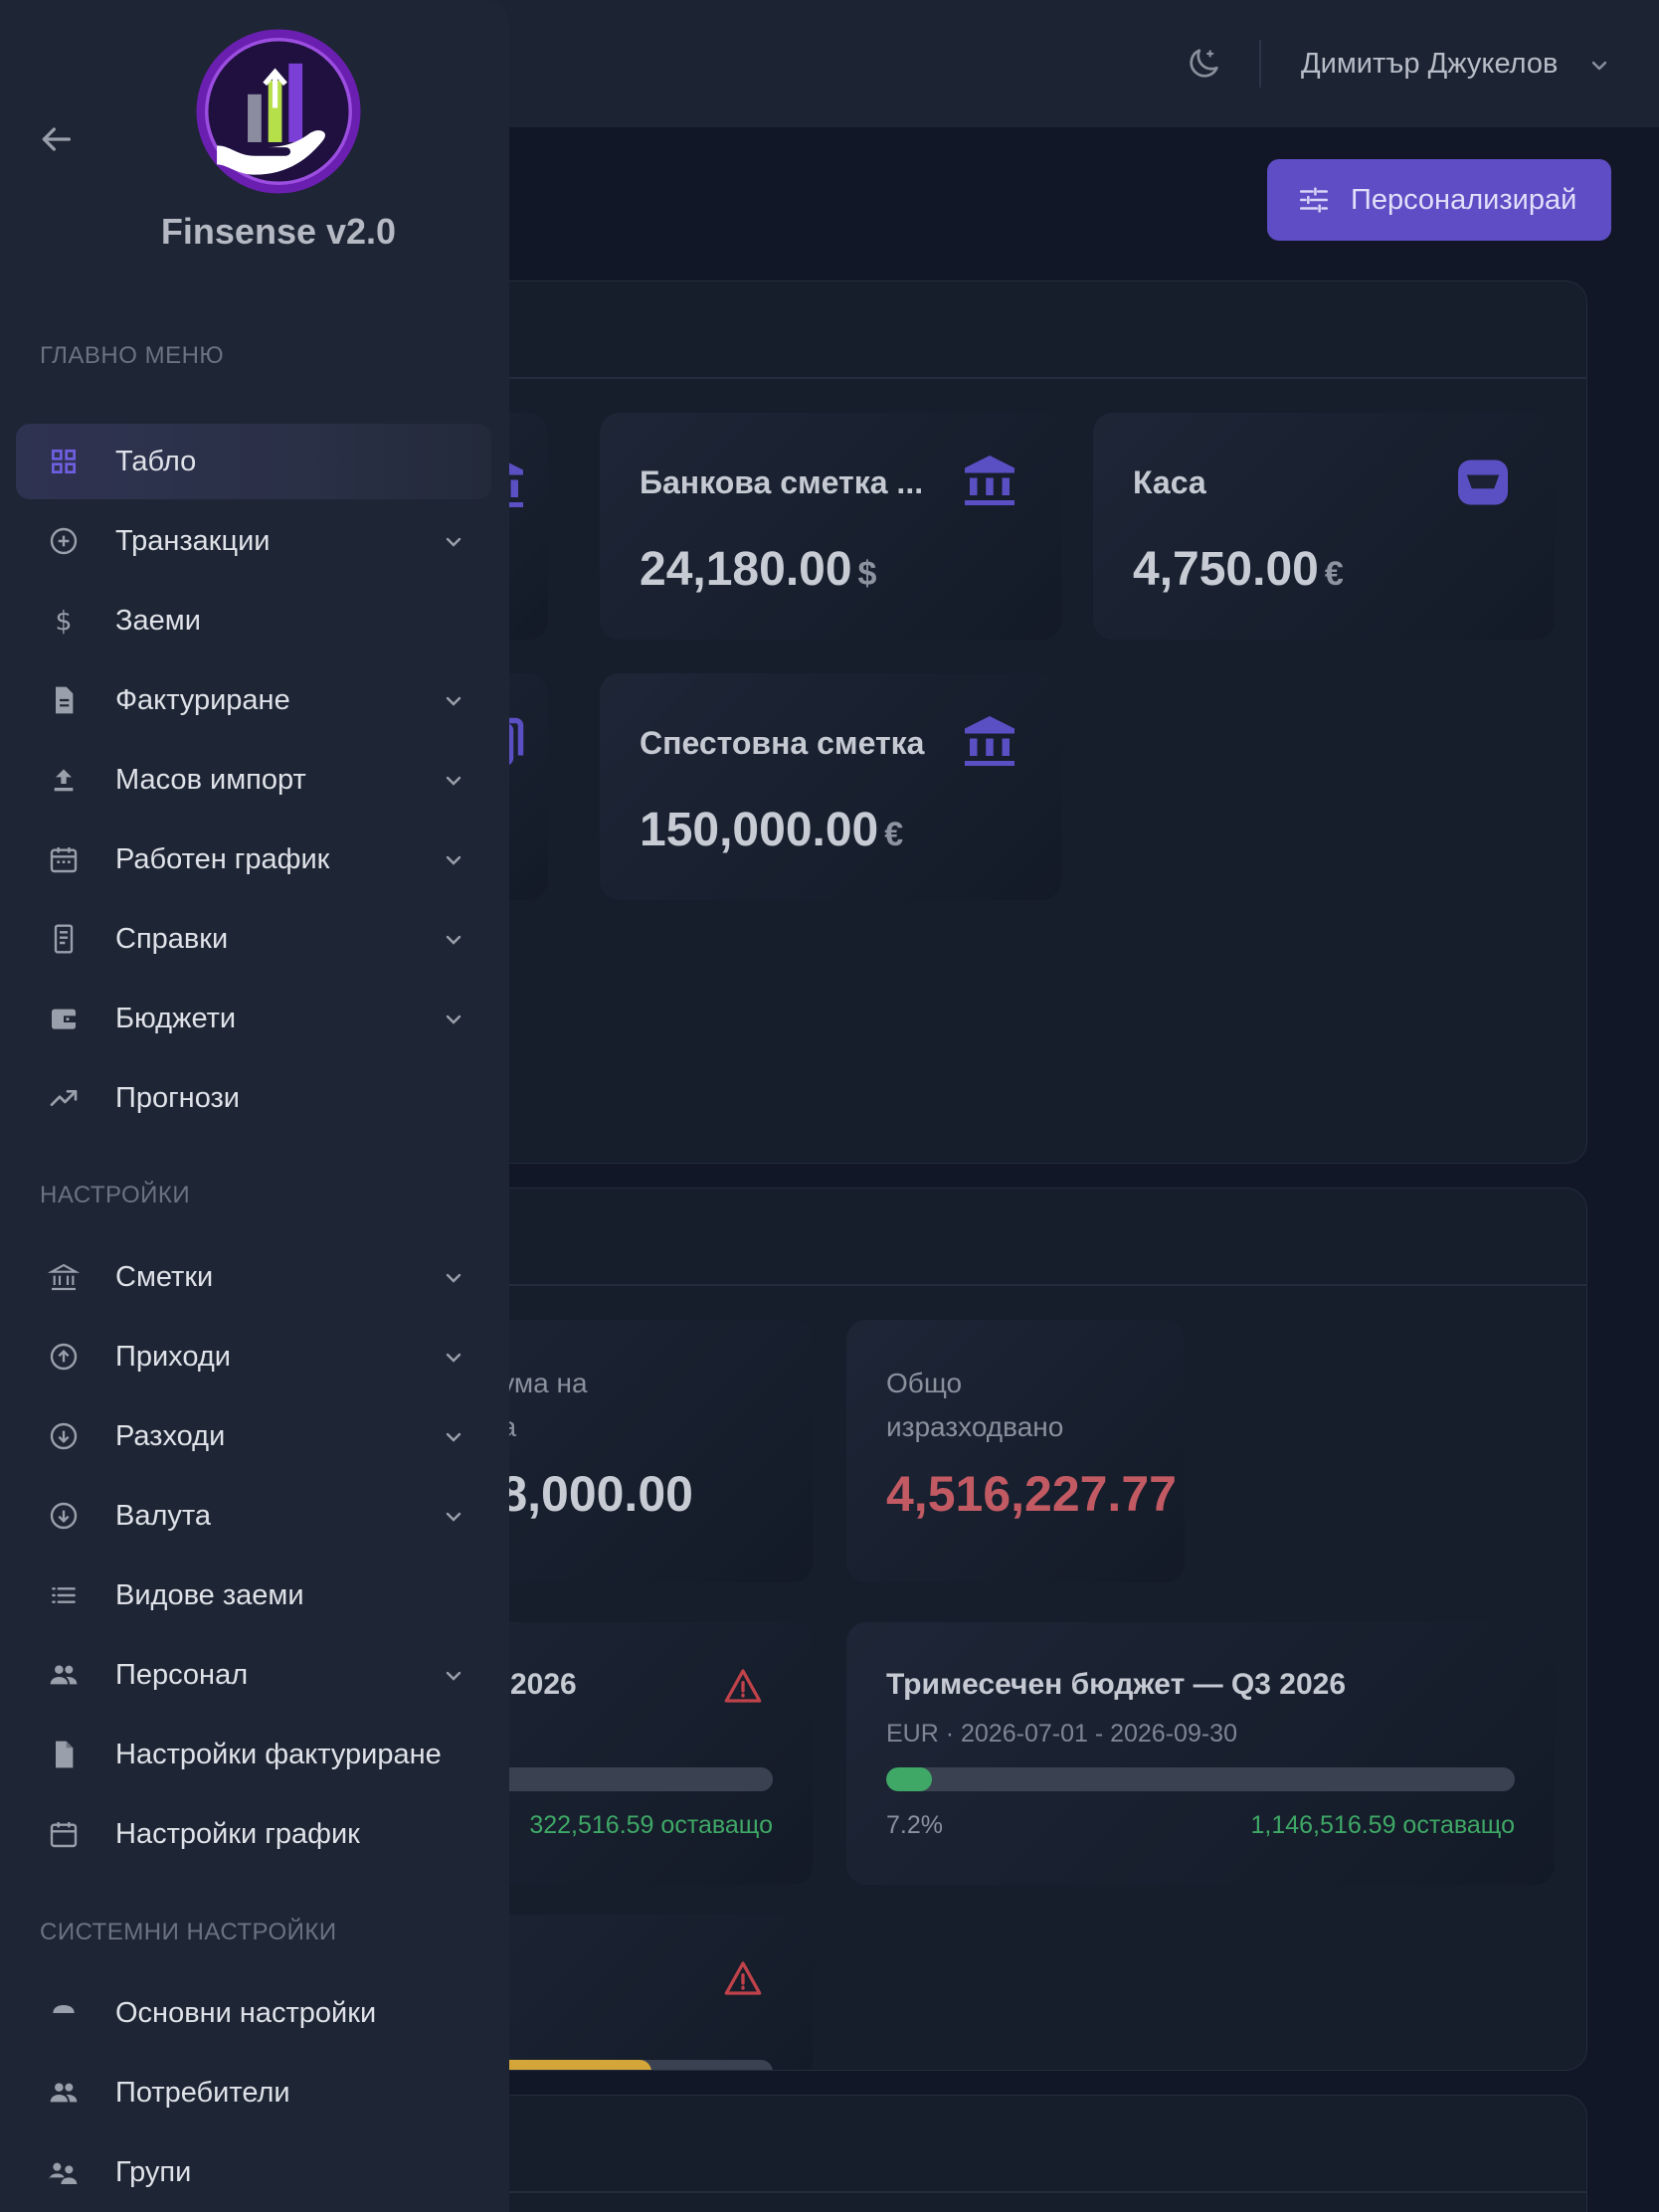 This screenshot has width=1659, height=2212. I want to click on budget-spent-card: Общо изразходвано 4,516,227.77, so click(1015, 1451).